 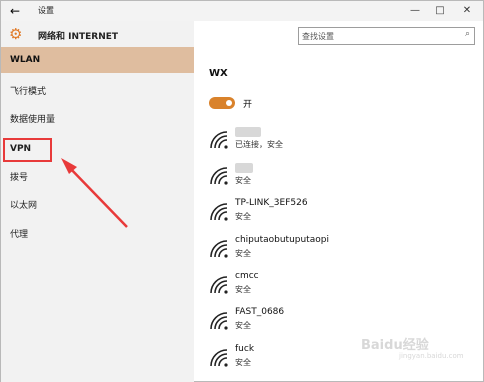 I want to click on back-arrow-icon: ←, so click(x=15, y=11).